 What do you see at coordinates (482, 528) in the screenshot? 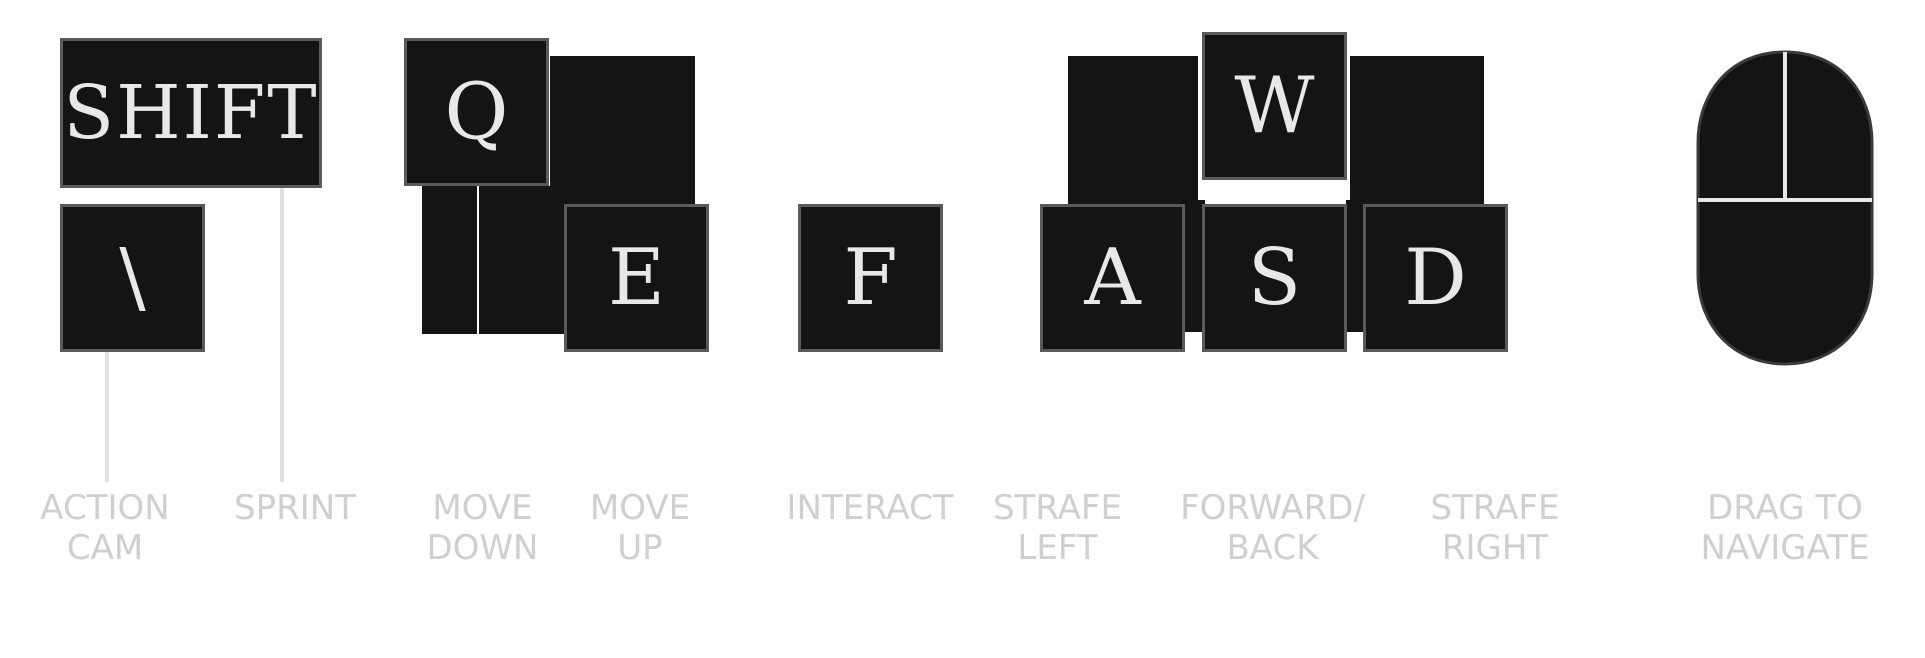
I see `move-down-label: MOVE DOWN` at bounding box center [482, 528].